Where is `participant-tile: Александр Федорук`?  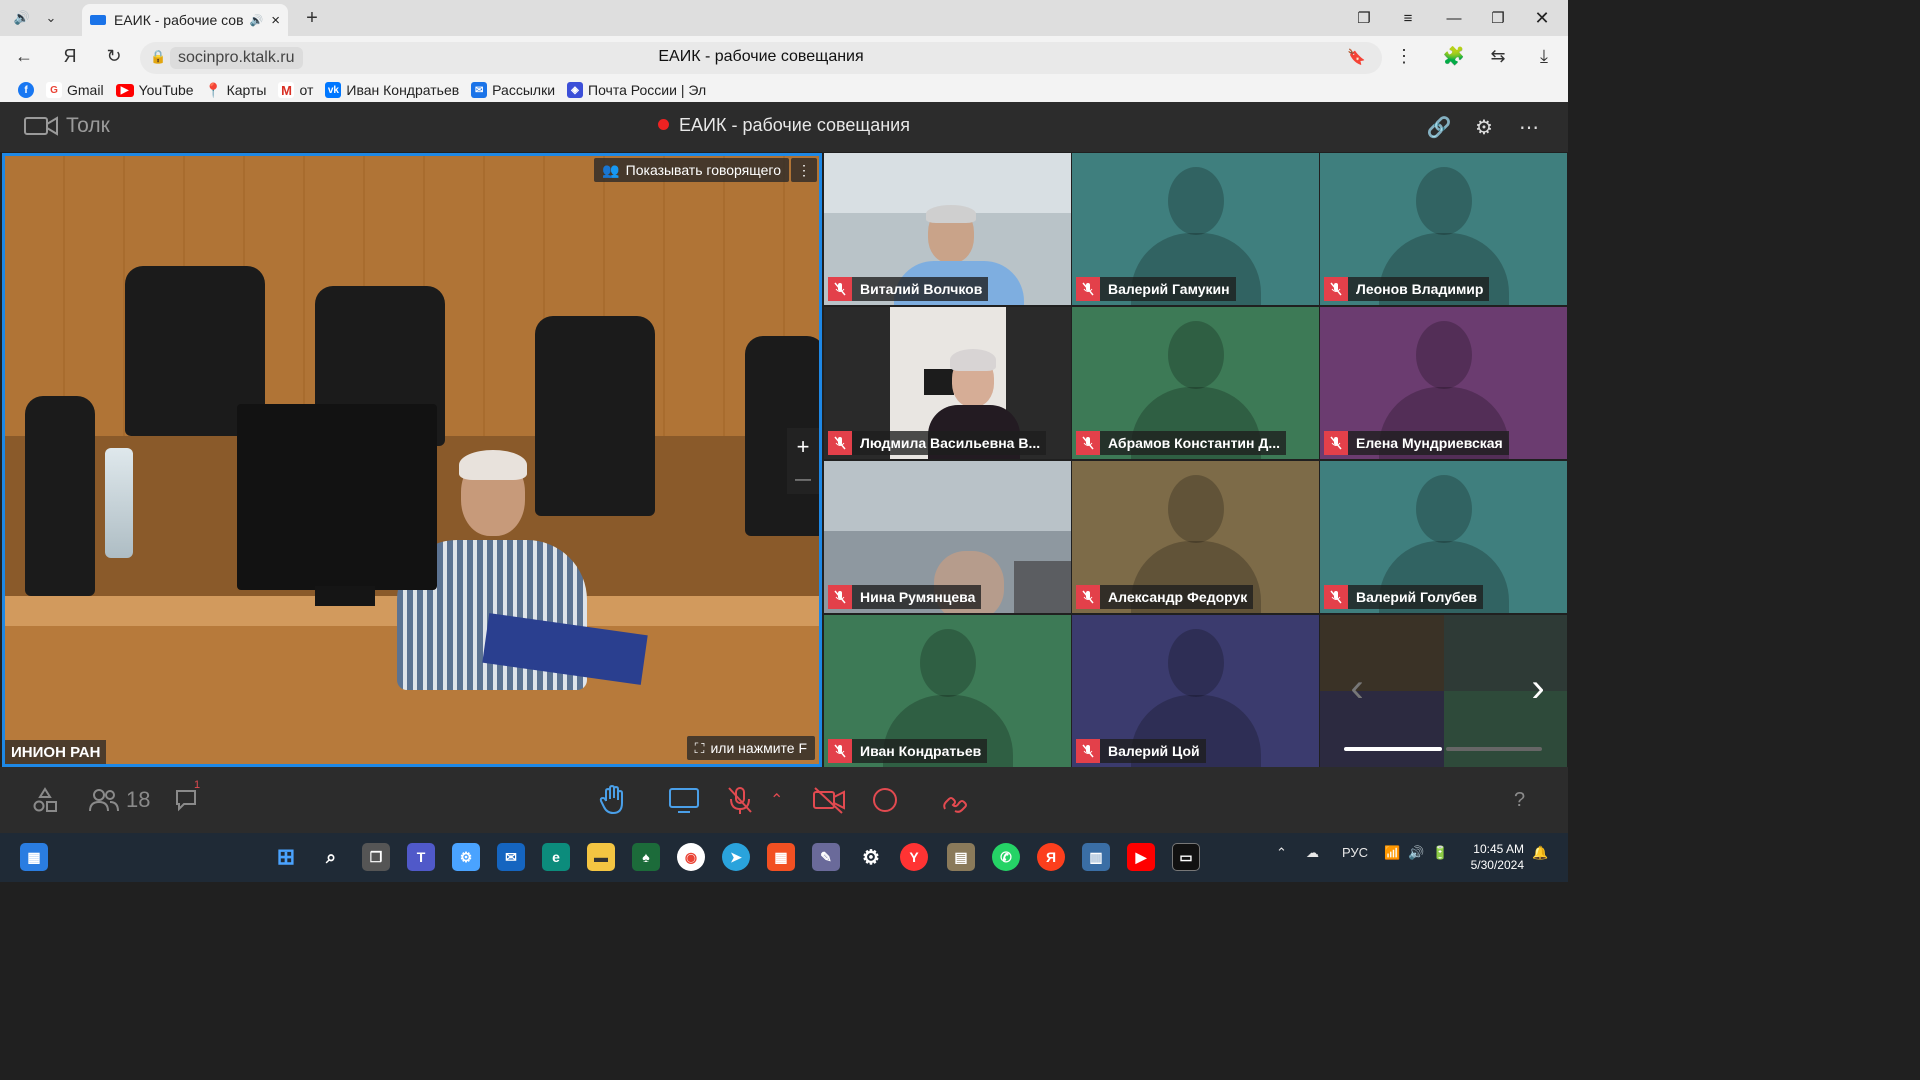
participant-tile: Александр Федорук is located at coordinates (1195, 537).